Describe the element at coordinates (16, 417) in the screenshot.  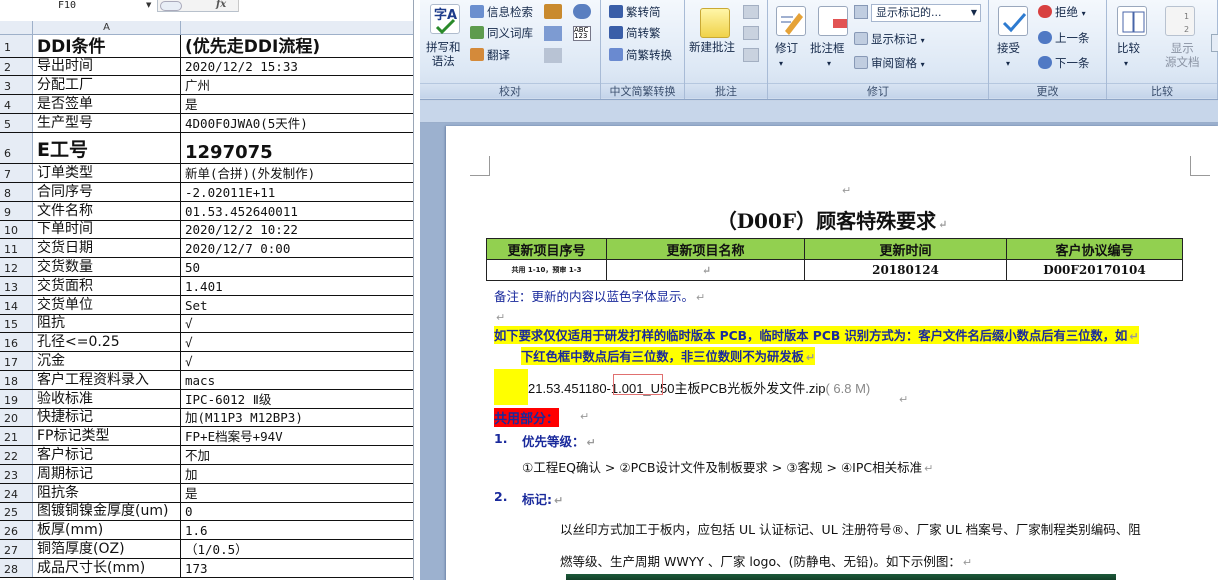
I see `row-header: 20` at that location.